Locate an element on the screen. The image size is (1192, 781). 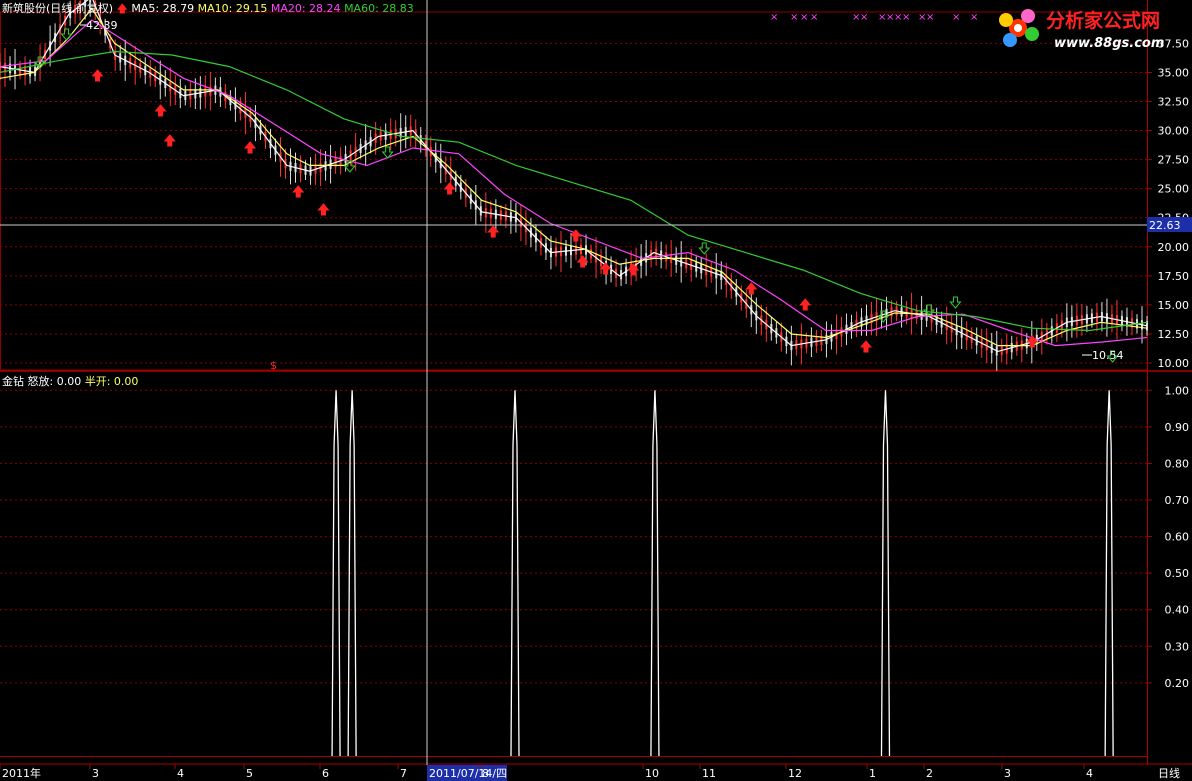
indicator-tick-label: 0.40 is located at coordinates (1177, 610).